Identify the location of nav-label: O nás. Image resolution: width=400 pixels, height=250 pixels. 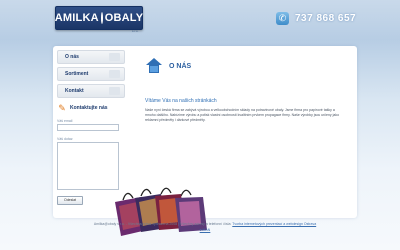
(72, 57).